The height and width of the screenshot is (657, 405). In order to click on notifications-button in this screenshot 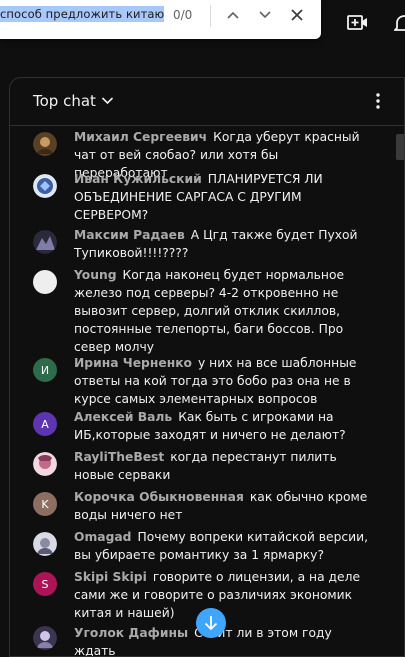, I will do `click(398, 25)`.